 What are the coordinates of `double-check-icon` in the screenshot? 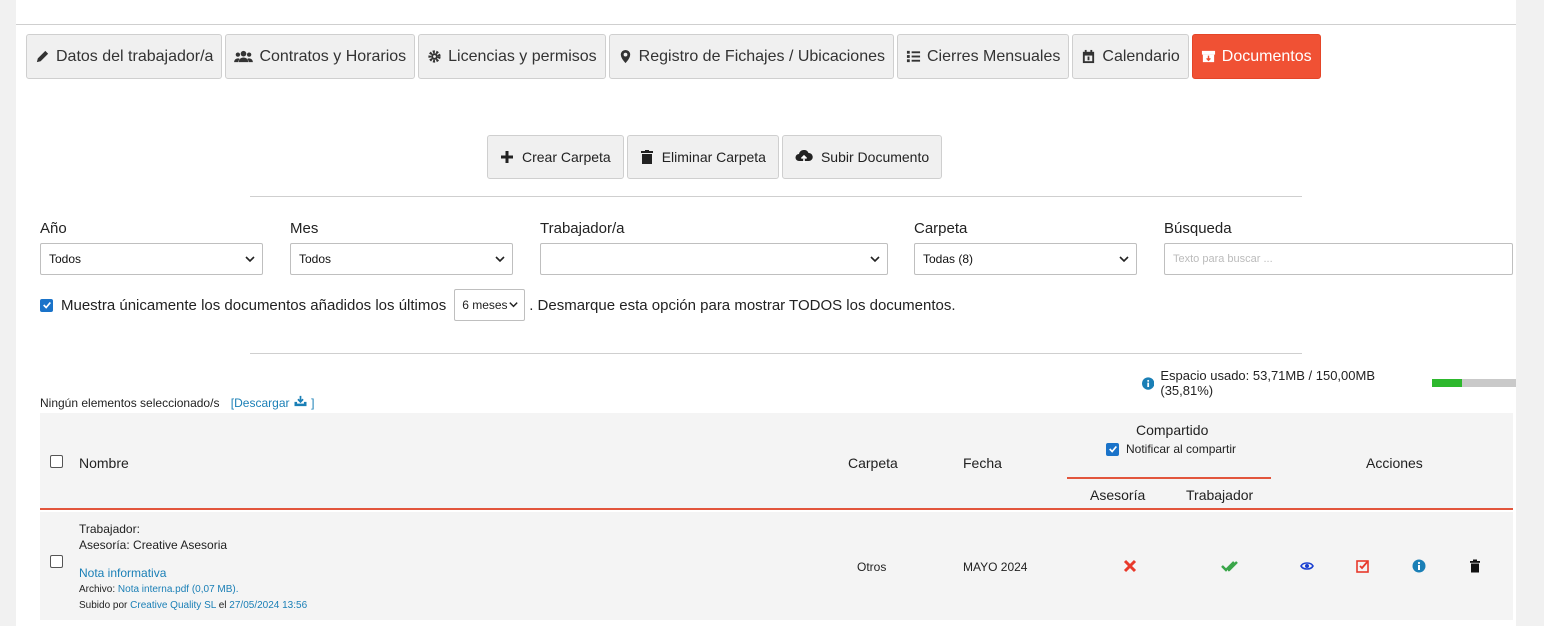 It's located at (1231, 566).